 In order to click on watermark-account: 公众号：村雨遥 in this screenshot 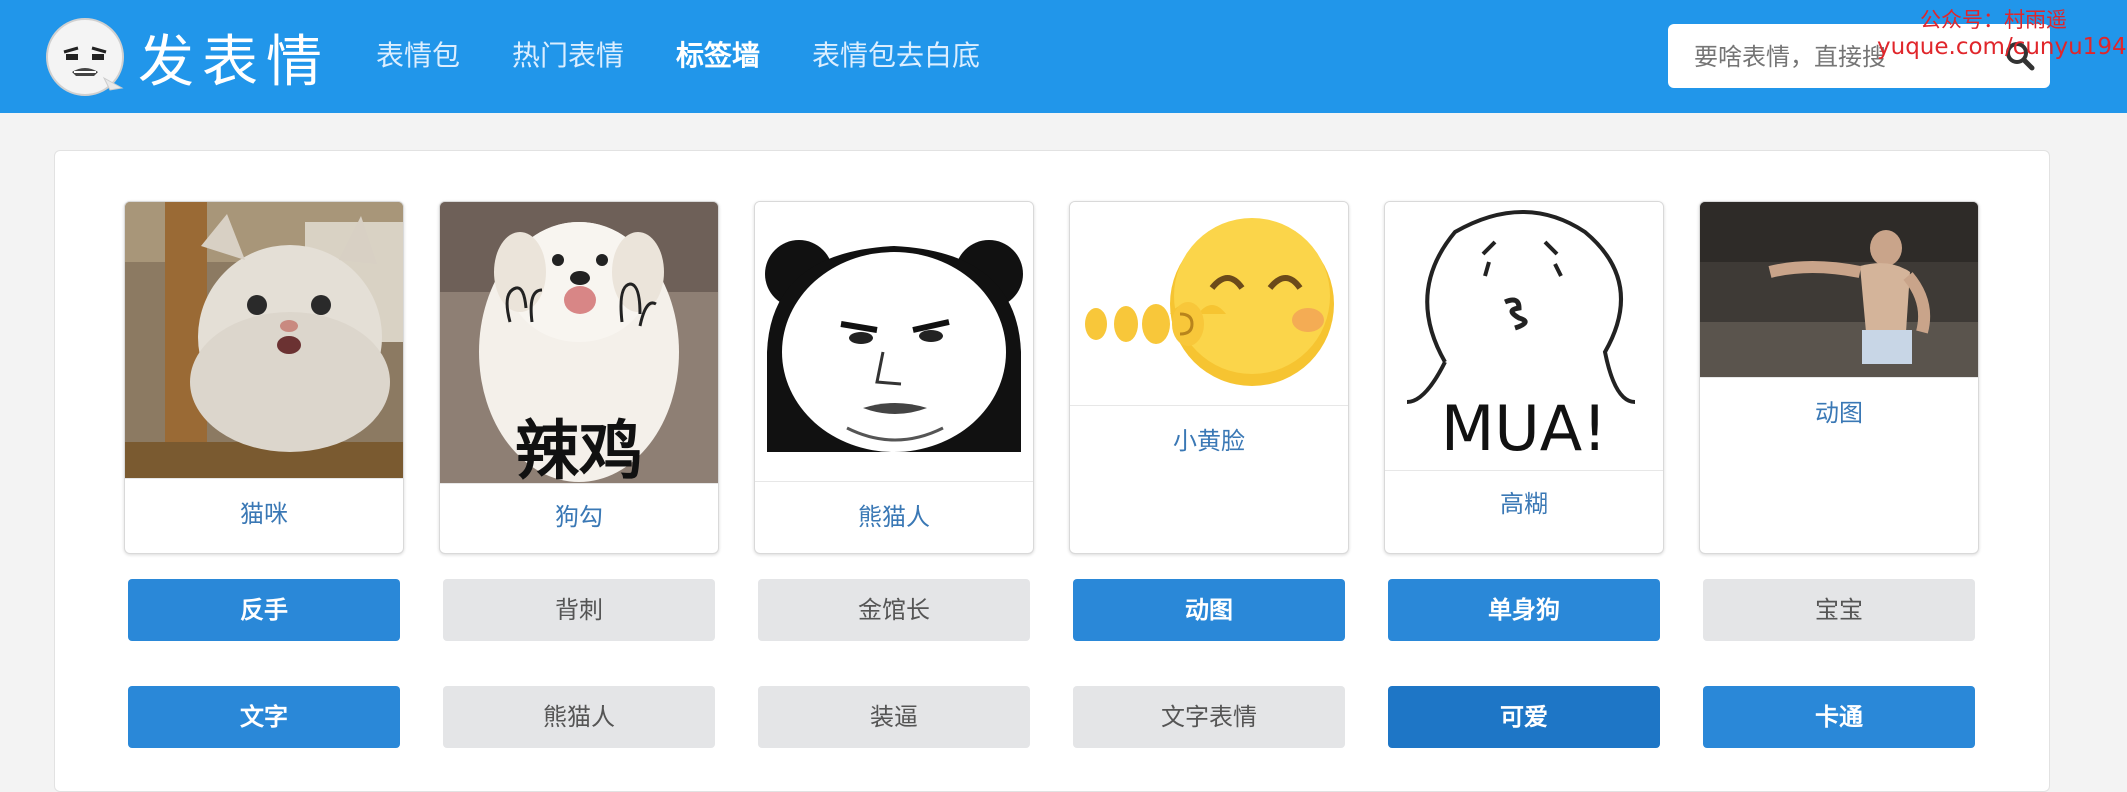, I will do `click(1993, 20)`.